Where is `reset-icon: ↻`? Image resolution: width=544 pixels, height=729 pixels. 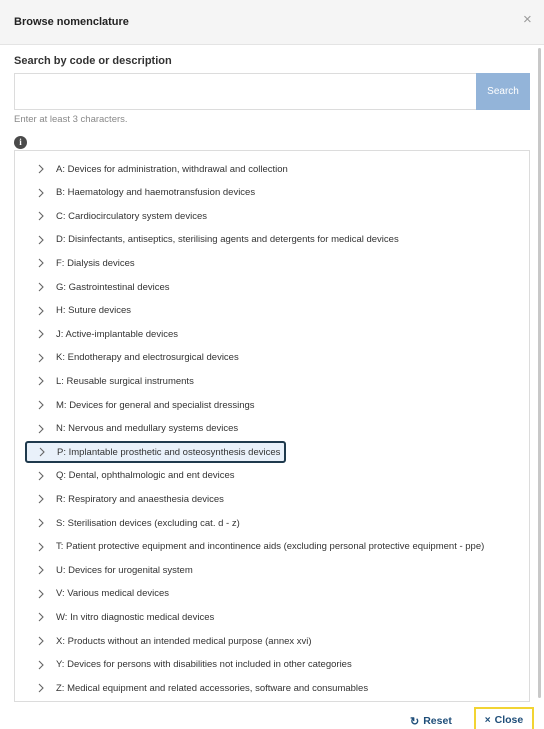
reset-icon: ↻ is located at coordinates (415, 721).